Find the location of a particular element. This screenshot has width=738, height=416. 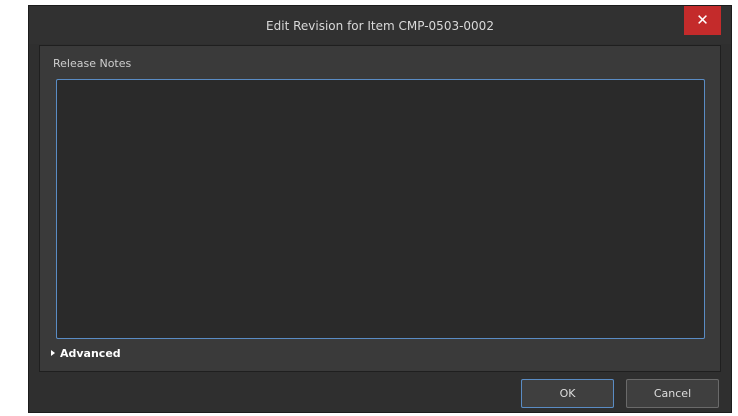

dialog-title: Edit Revision for Item CMP-0503-0002 is located at coordinates (380, 26).